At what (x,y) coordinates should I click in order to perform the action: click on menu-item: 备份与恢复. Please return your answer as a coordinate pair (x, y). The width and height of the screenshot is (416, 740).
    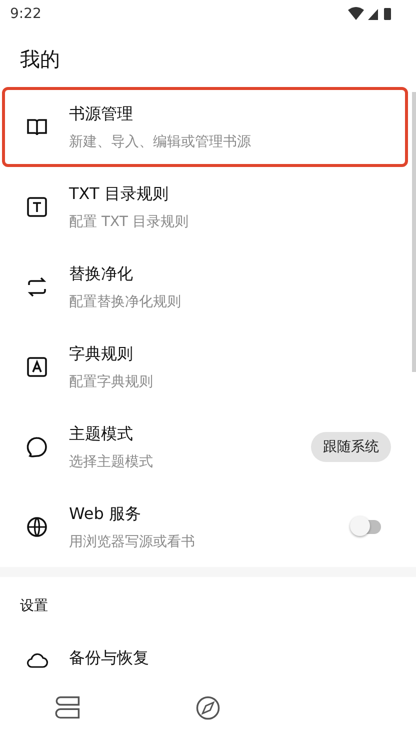
    Looking at the image, I should click on (209, 654).